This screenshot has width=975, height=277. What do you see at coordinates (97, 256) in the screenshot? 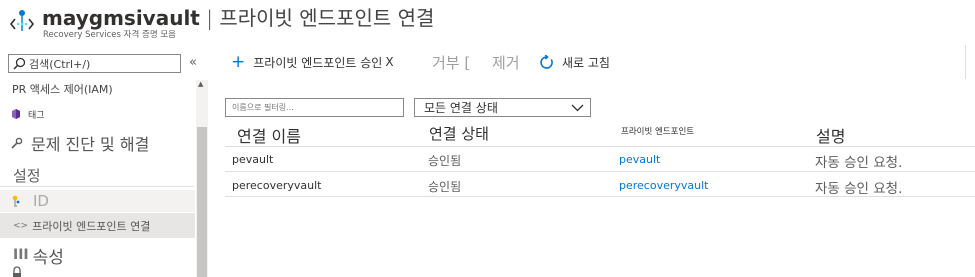
I see `sidebar-item-properties: III 속성` at bounding box center [97, 256].